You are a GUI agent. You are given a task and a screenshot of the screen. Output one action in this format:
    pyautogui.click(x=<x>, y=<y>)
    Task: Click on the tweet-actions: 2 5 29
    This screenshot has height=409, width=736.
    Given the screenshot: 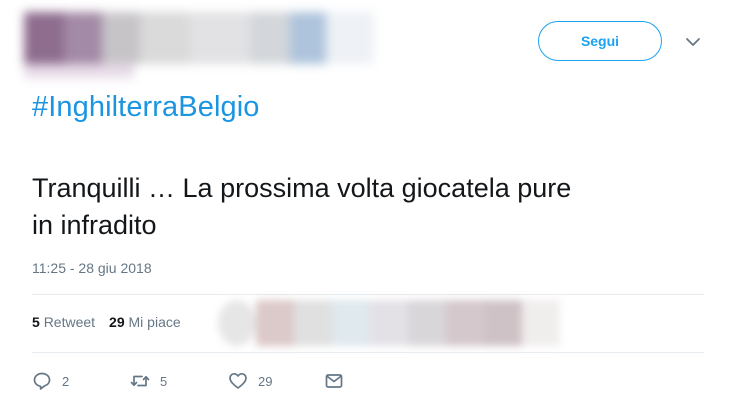 What is the action you would take?
    pyautogui.click(x=202, y=381)
    